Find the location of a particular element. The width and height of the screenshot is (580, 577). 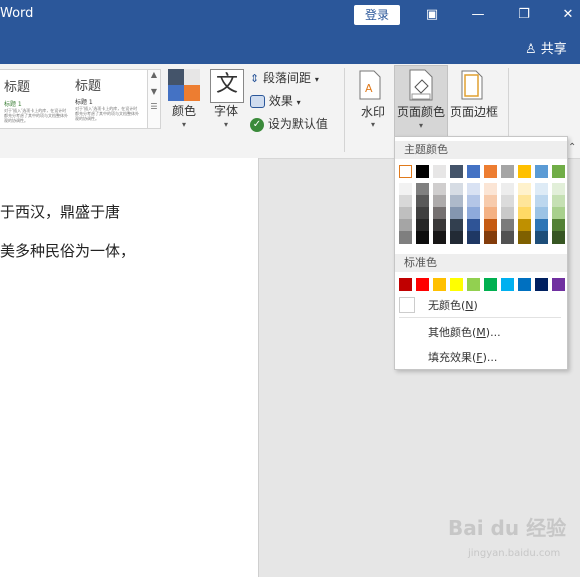

scroll-up-icon: ▲ is located at coordinates (154, 74).